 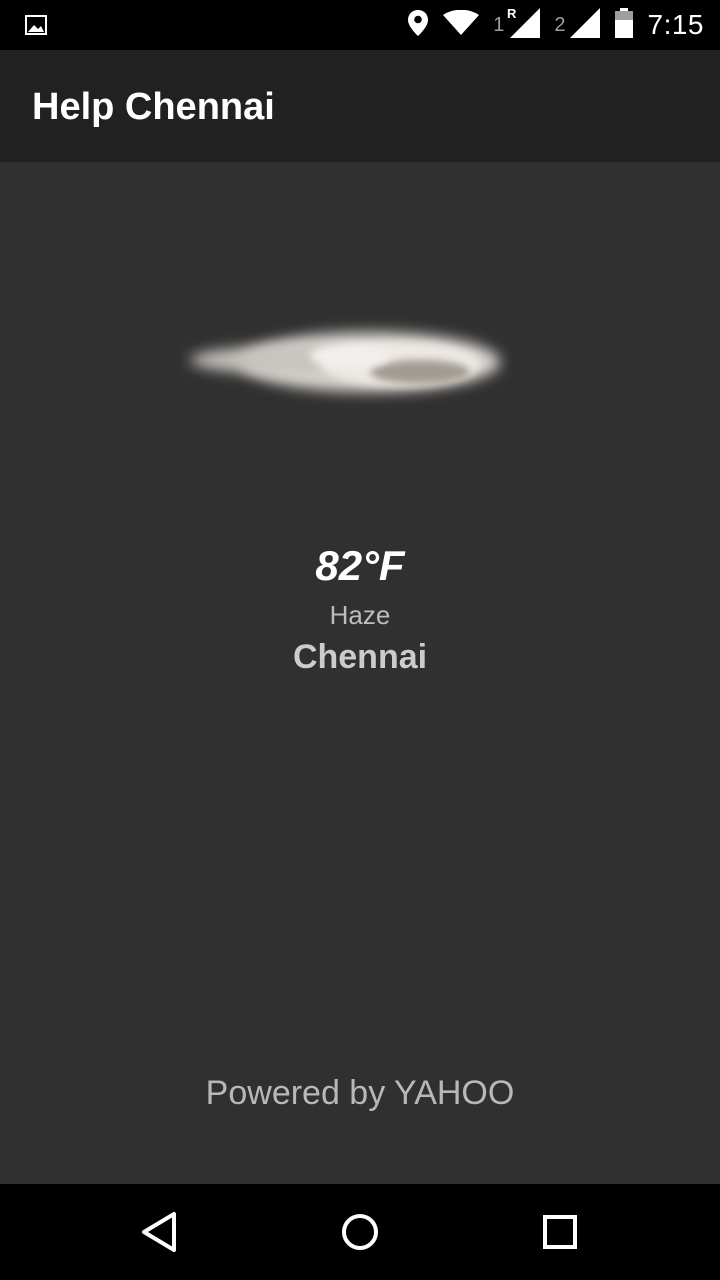 I want to click on recents-icon, so click(x=560, y=1237).